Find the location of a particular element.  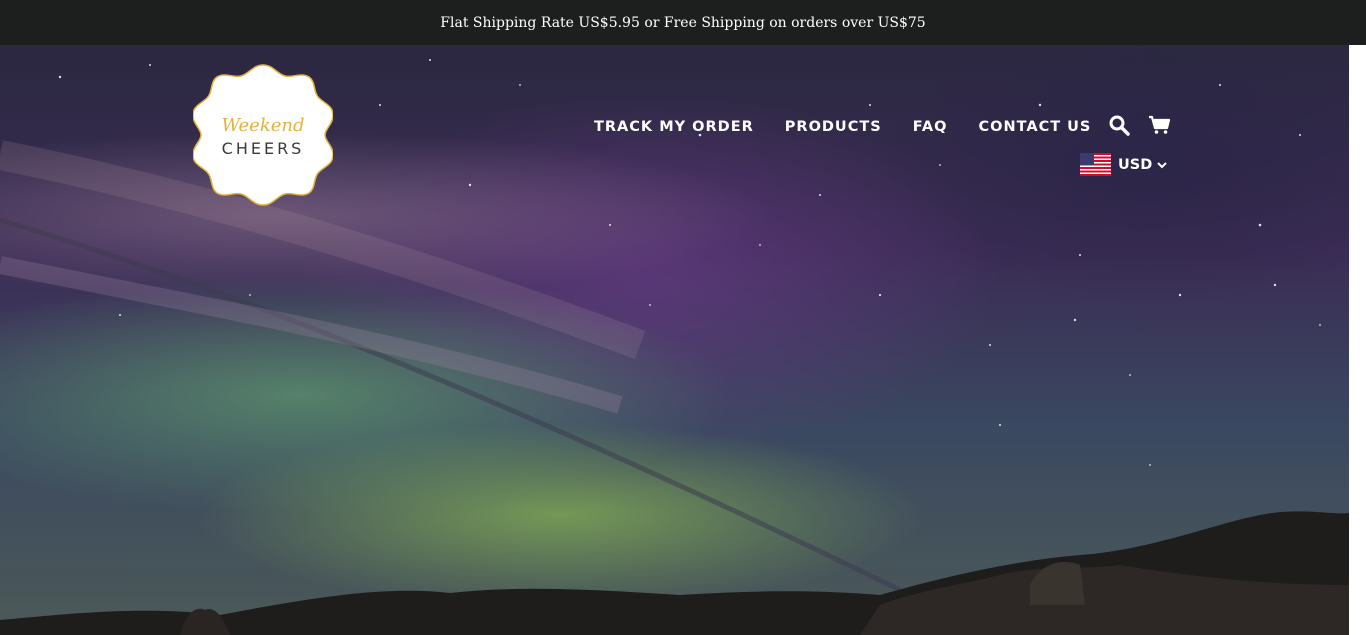

search-icon is located at coordinates (1120, 125).